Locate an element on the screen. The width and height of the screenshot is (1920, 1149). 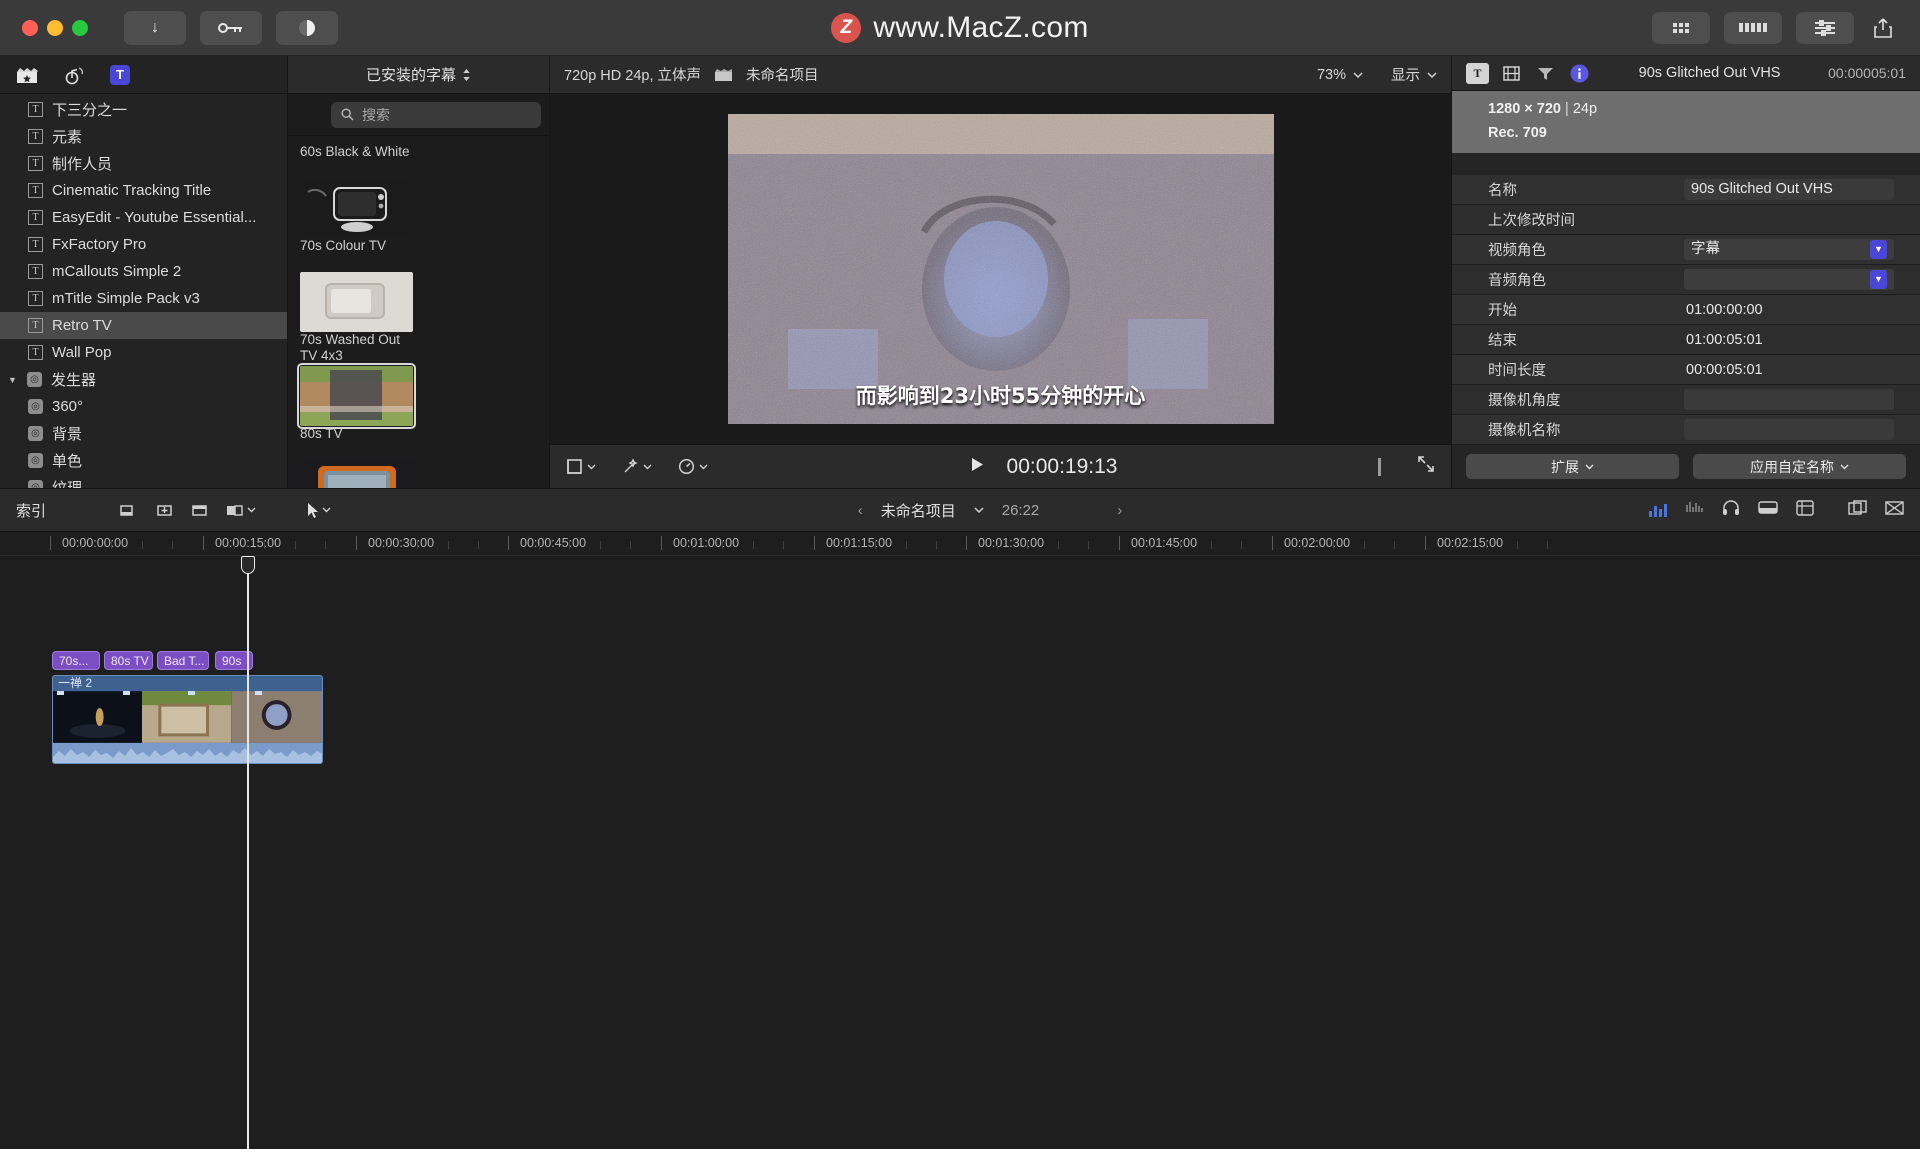
expand-menu-button: 扩展 is located at coordinates (1572, 467).